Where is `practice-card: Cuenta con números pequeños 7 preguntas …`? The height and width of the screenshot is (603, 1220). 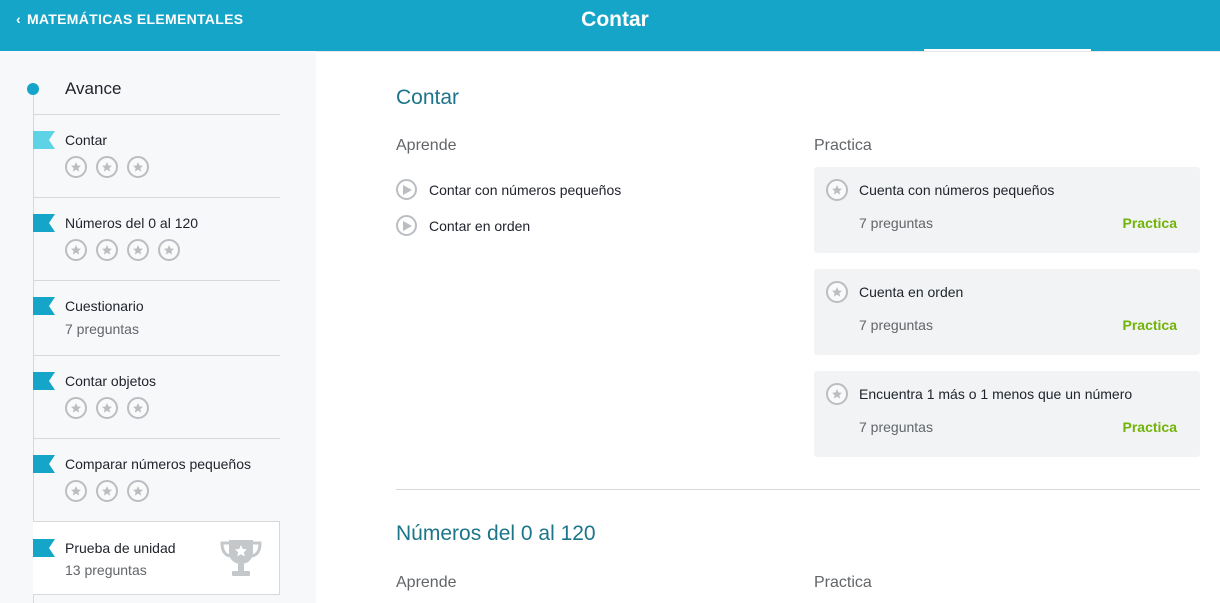 practice-card: Cuenta con números pequeños 7 preguntas … is located at coordinates (1007, 210).